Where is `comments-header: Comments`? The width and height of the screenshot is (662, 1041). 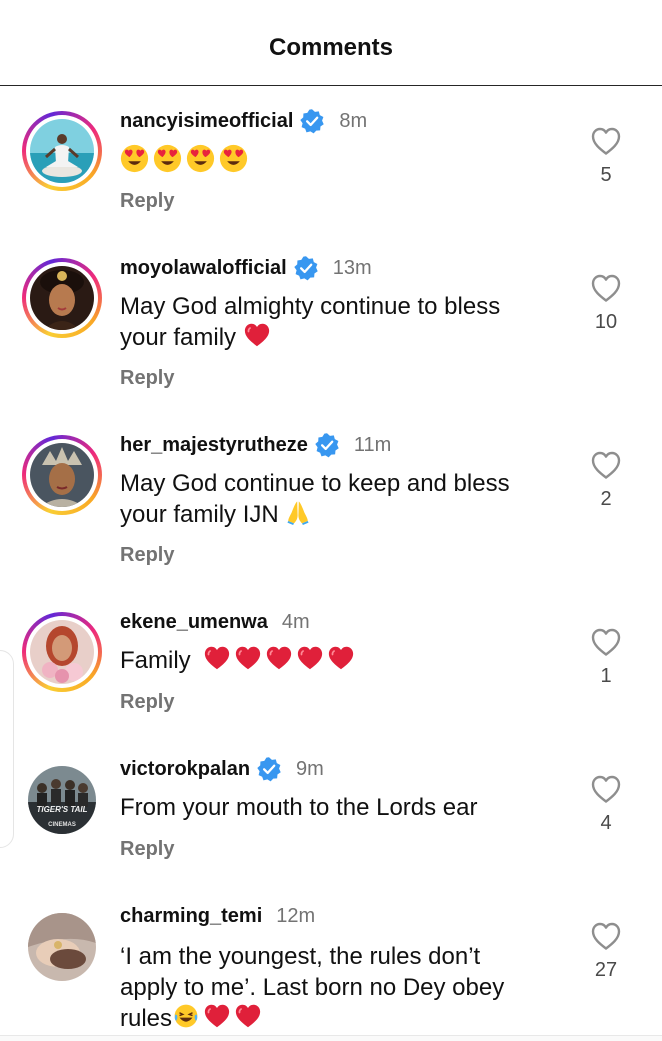 comments-header: Comments is located at coordinates (331, 43).